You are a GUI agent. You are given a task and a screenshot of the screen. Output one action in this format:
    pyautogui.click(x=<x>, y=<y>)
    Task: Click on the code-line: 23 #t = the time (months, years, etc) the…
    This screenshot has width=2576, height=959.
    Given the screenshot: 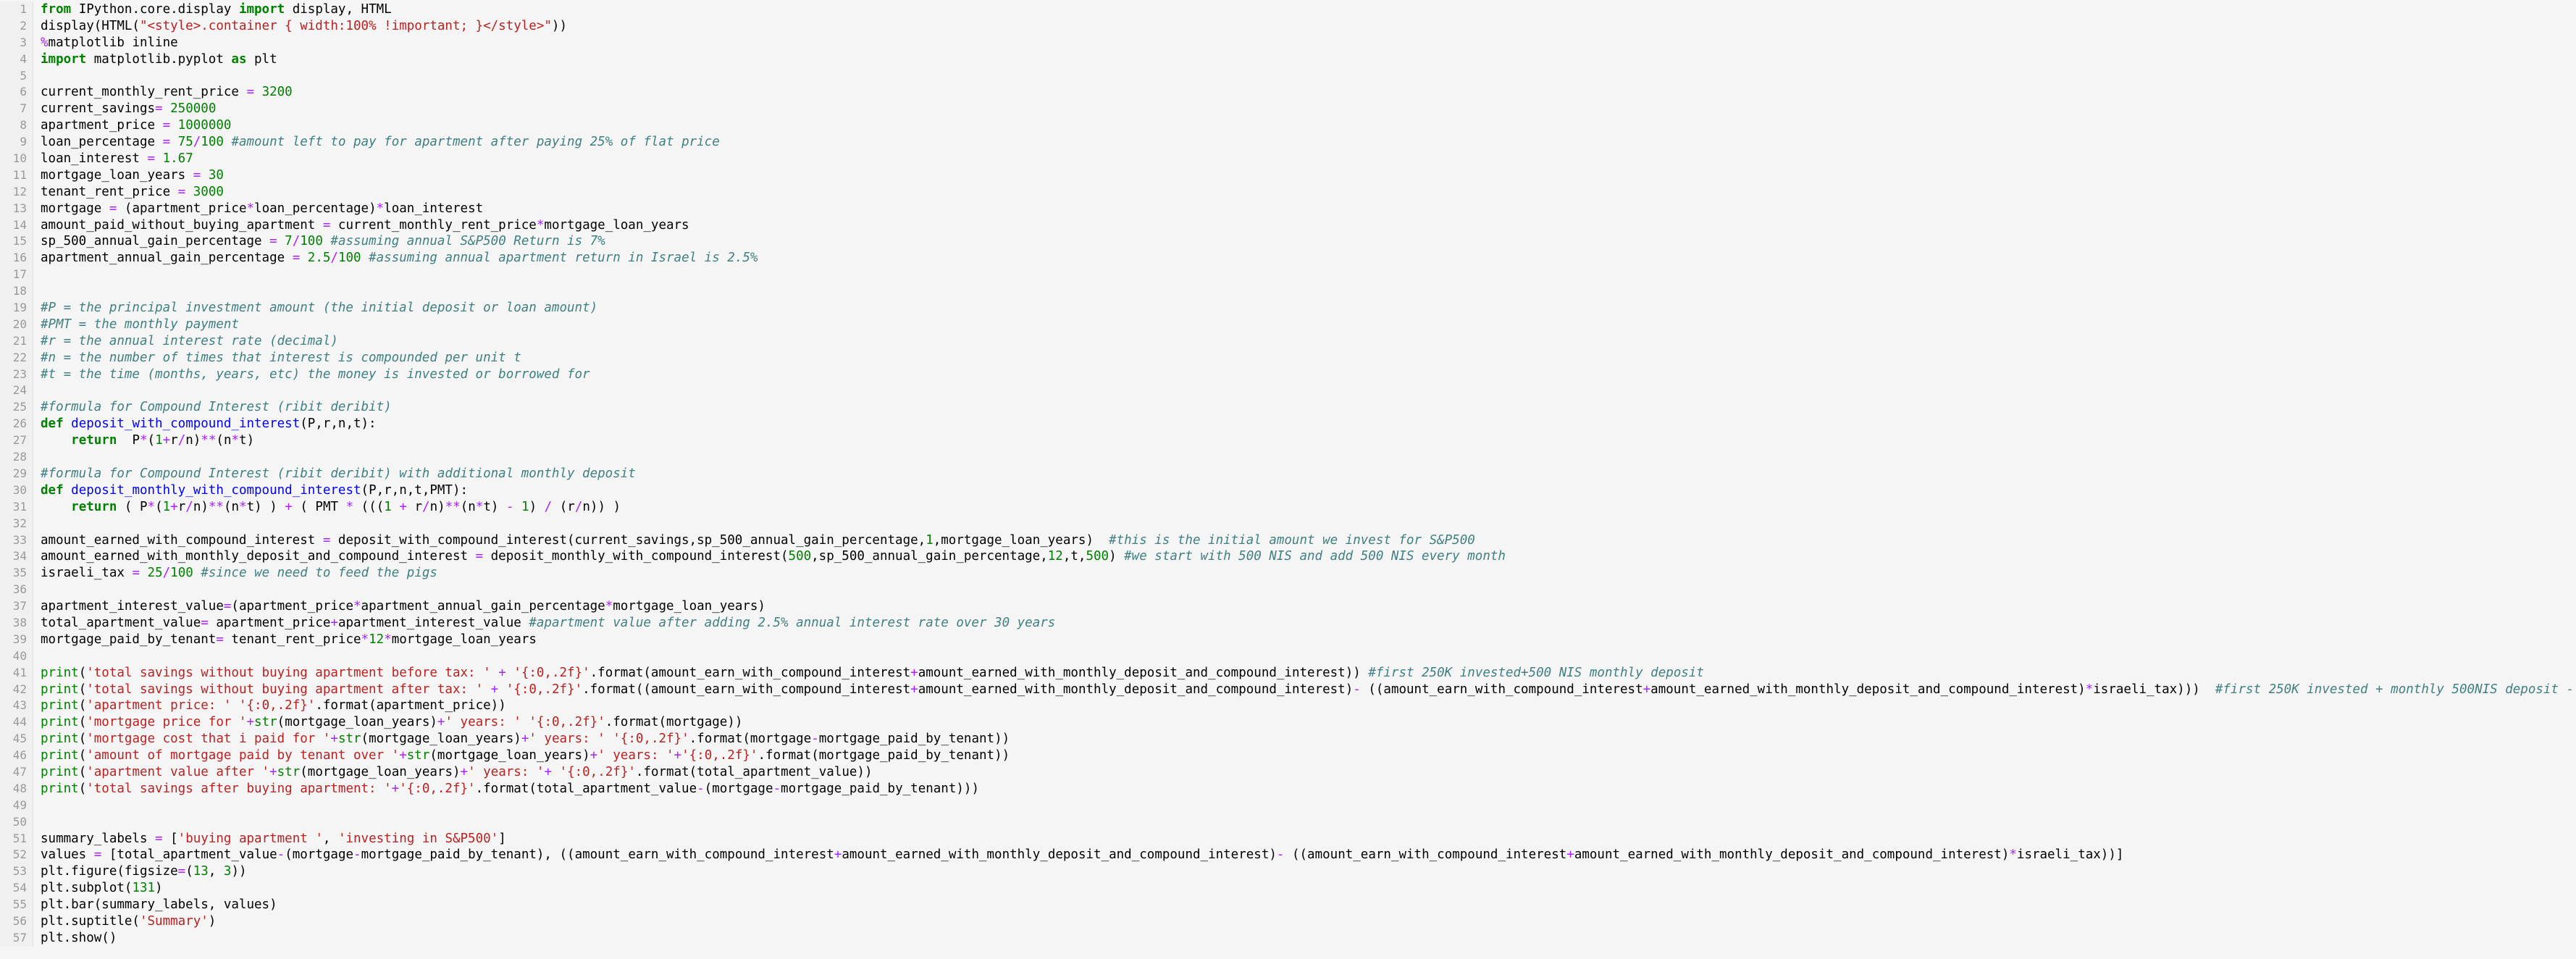 What is the action you would take?
    pyautogui.click(x=1288, y=375)
    